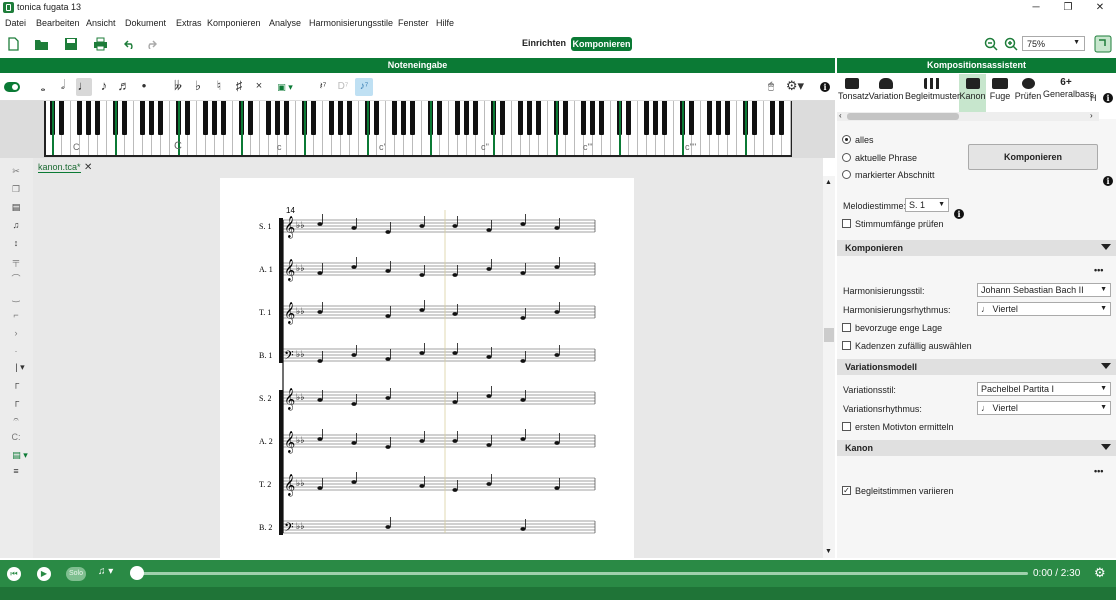 This screenshot has width=1116, height=600. Describe the element at coordinates (829, 335) in the screenshot. I see `scroll-thumb` at that location.